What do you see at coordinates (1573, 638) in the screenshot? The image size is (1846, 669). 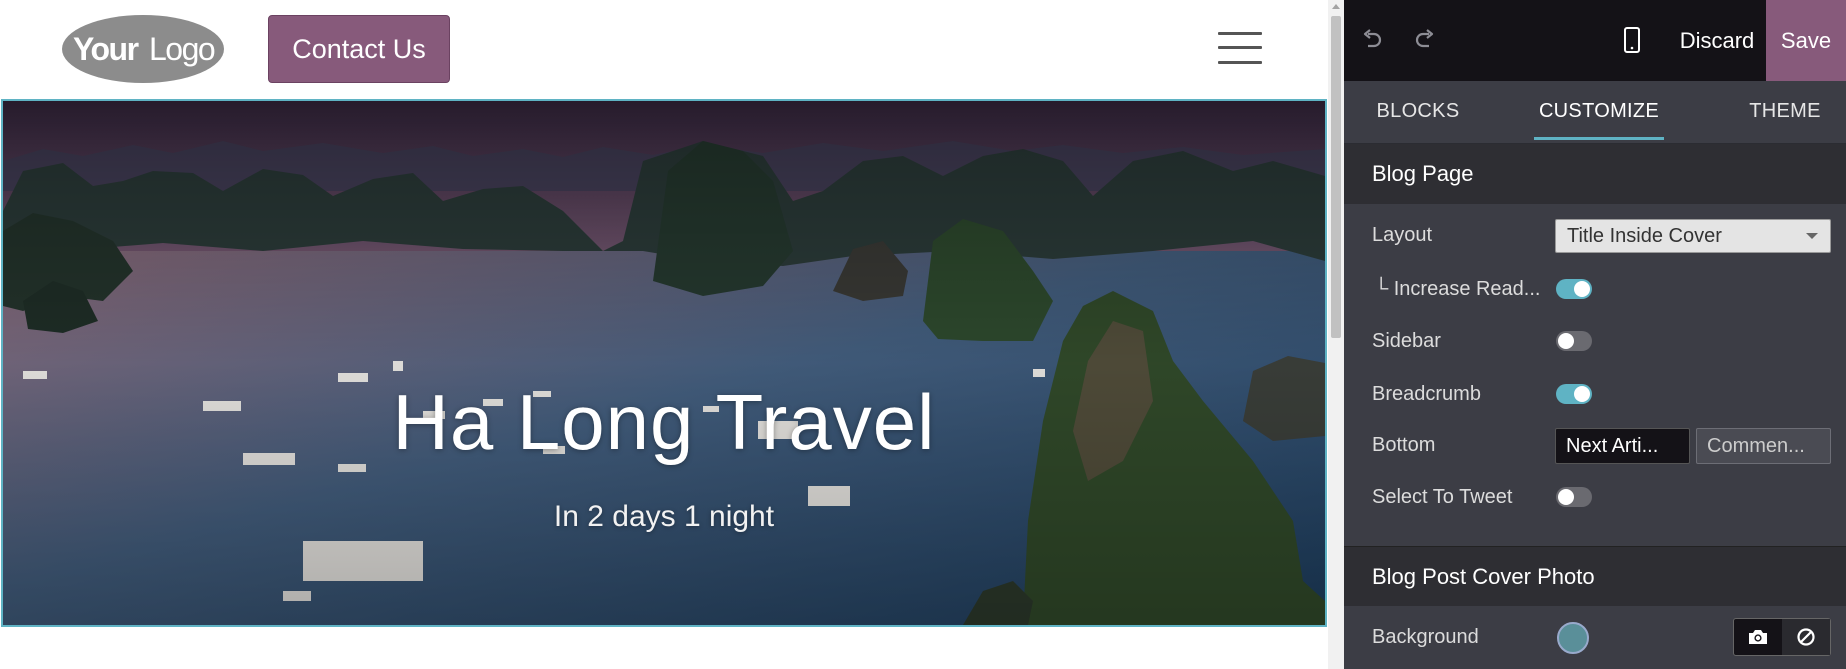 I see `background-color-swatch` at bounding box center [1573, 638].